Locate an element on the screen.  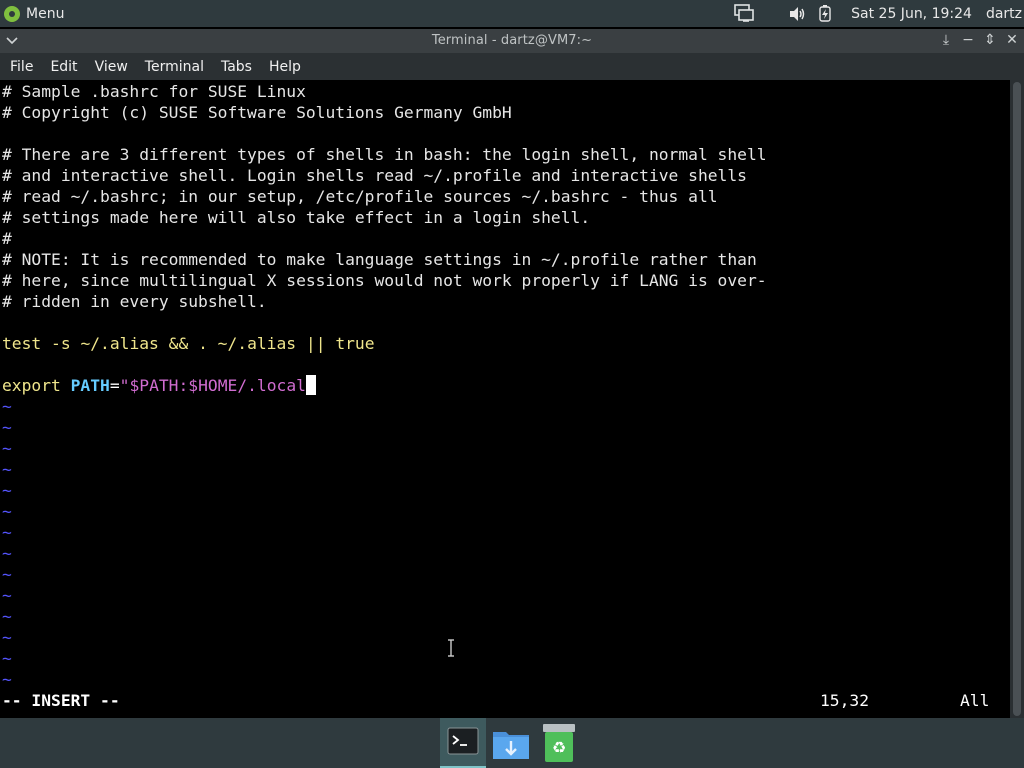
top-panel: Menu Sat 25 Jun, 19:24 dartz is located at coordinates (512, 13).